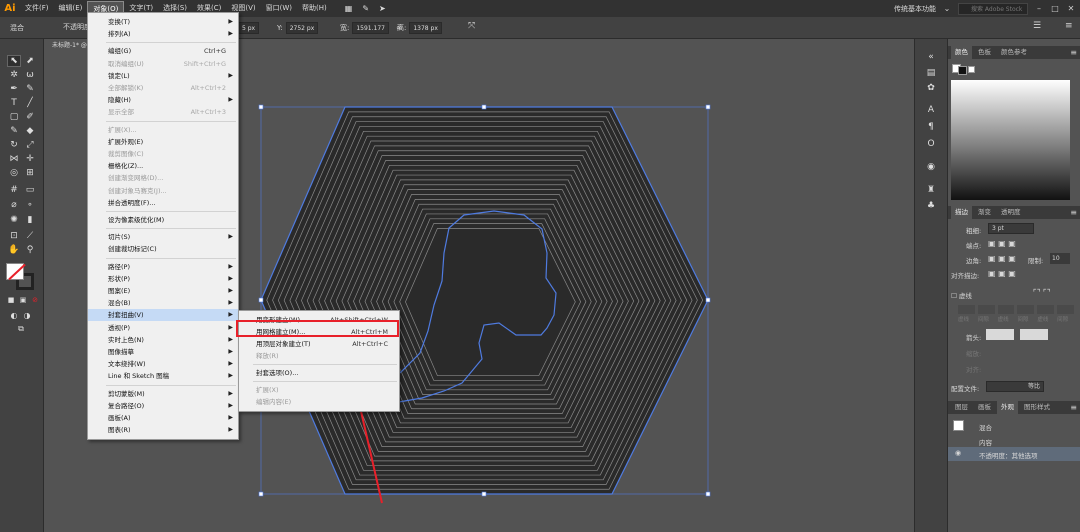  I want to click on y-field: 2752 px, so click(302, 27).